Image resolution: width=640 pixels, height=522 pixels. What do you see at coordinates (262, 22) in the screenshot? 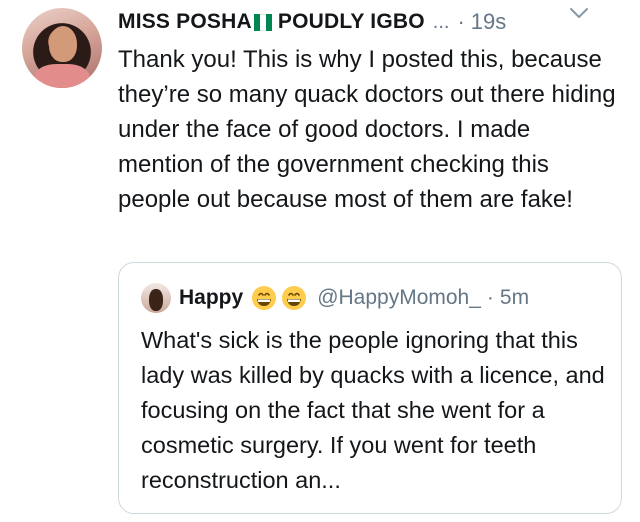
I see `nigeria-flag-icon` at bounding box center [262, 22].